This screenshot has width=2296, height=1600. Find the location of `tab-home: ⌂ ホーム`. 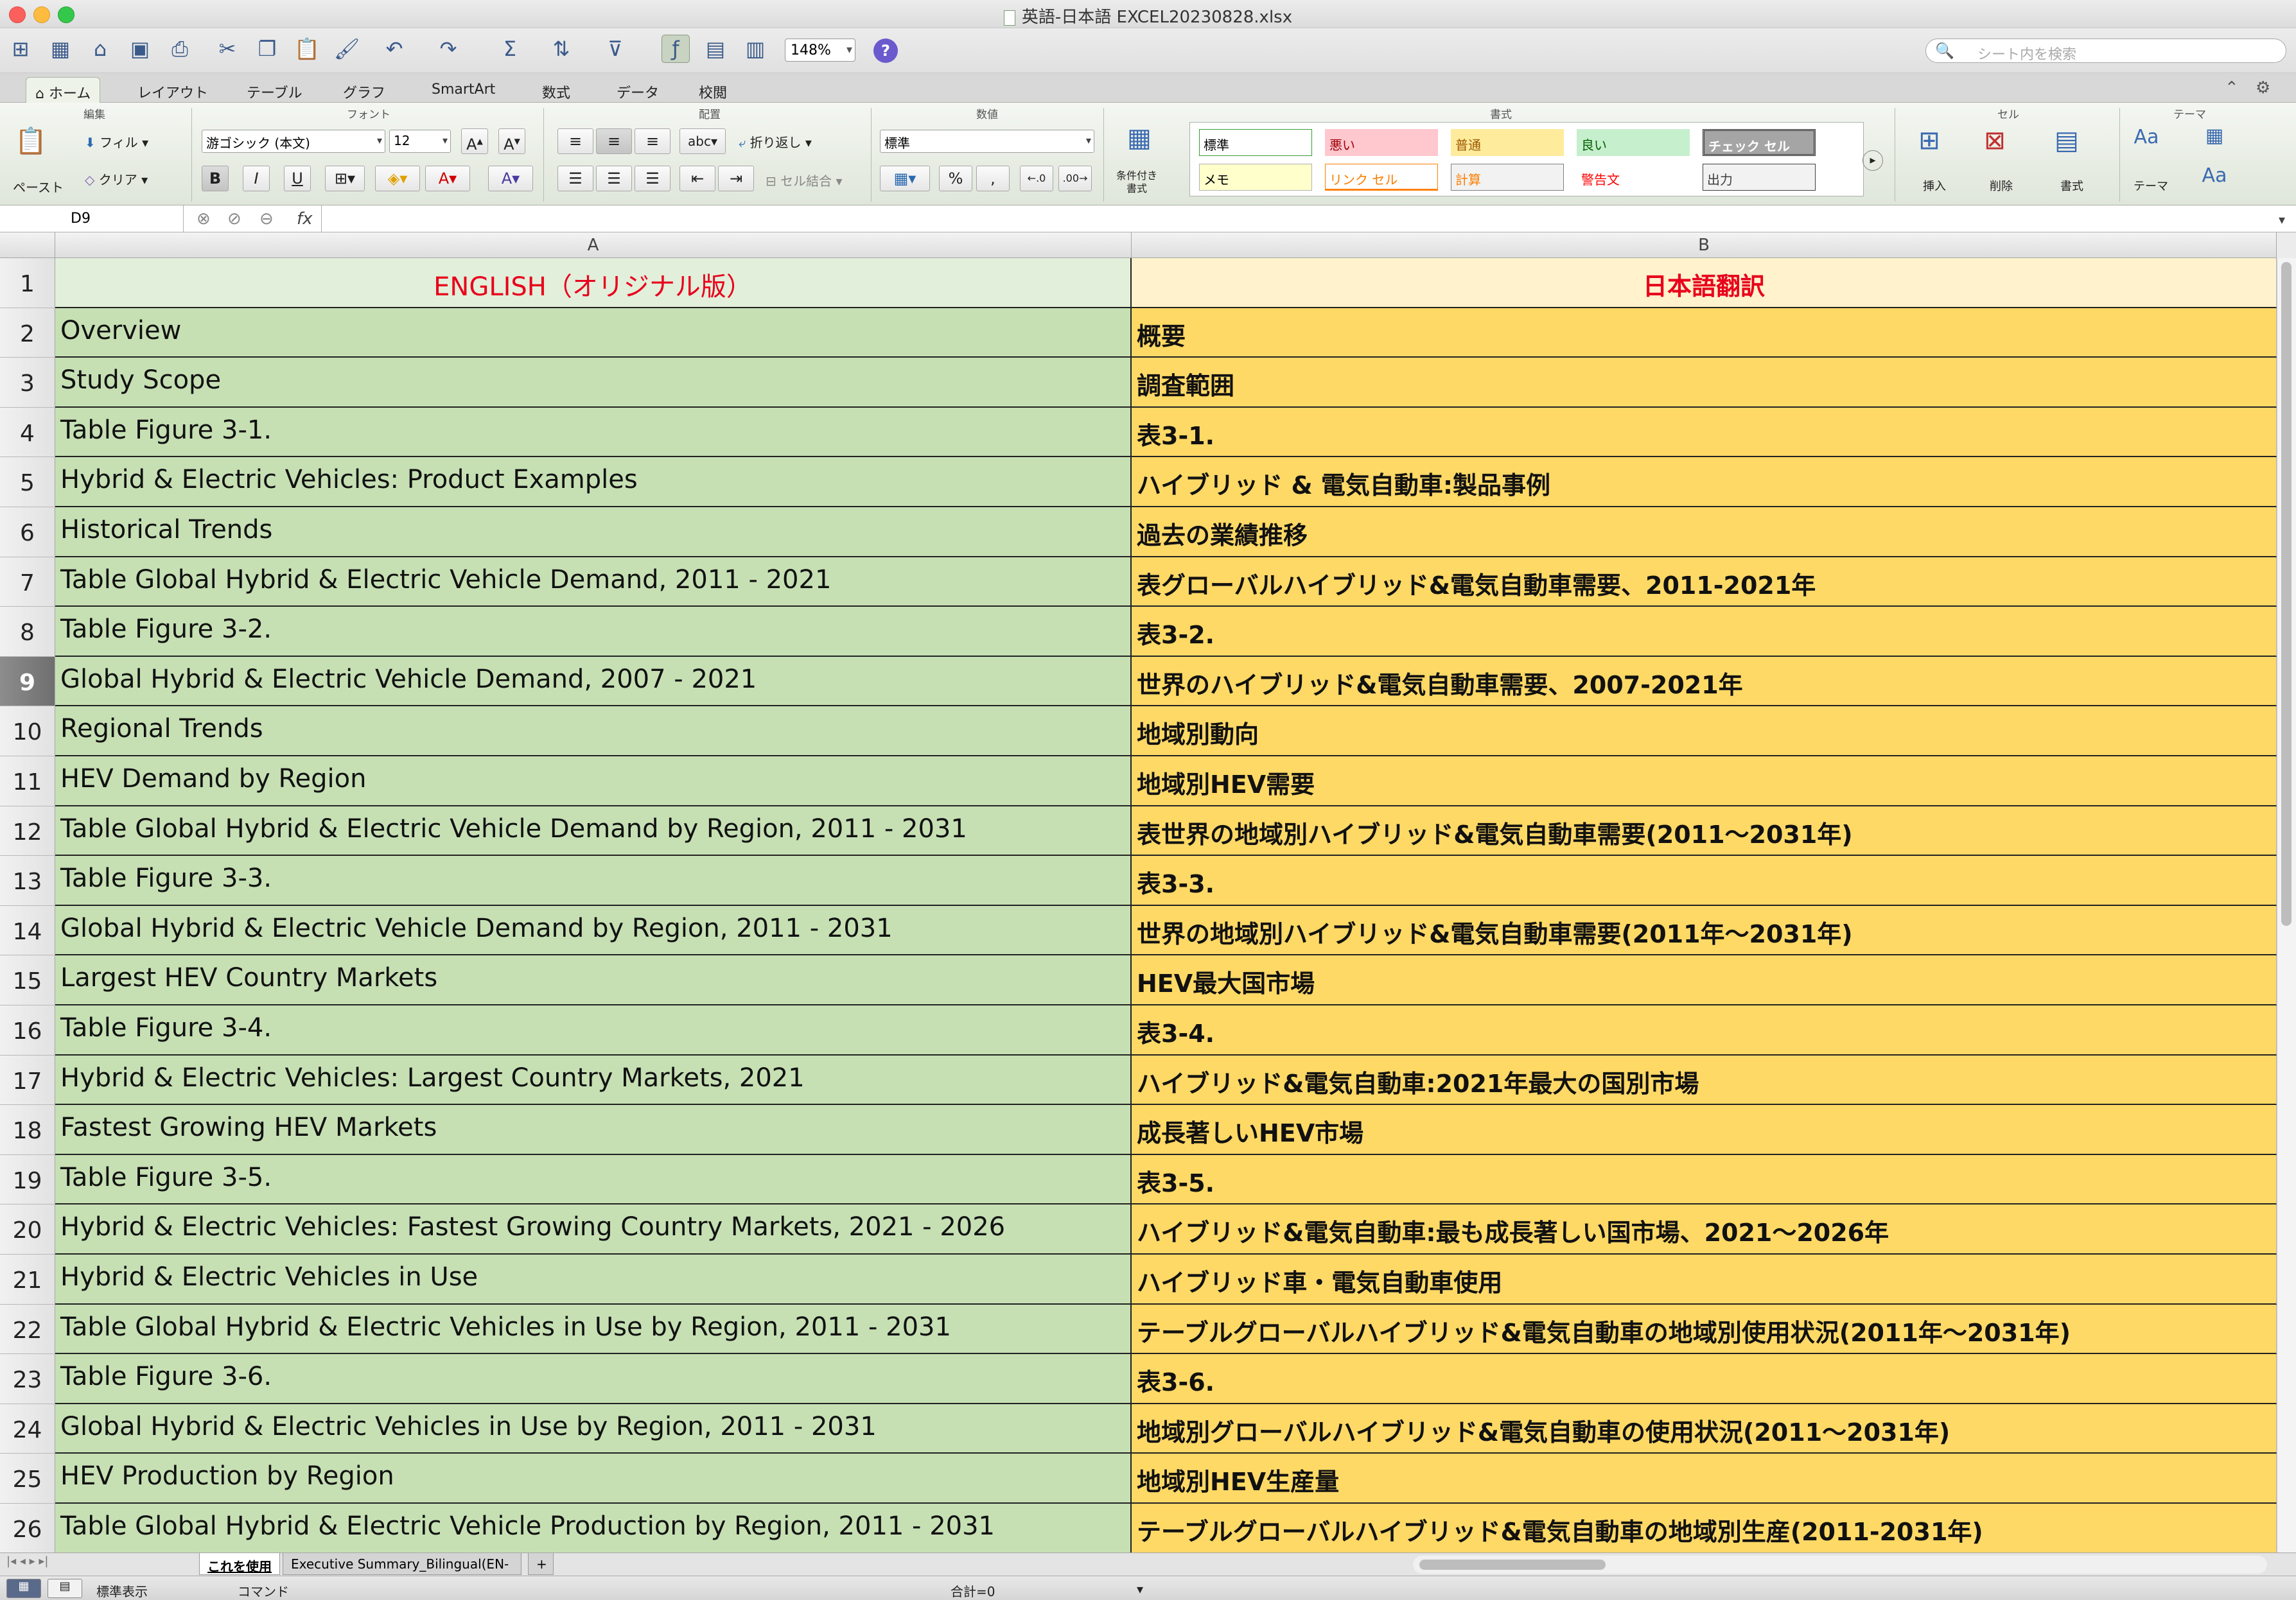

tab-home: ⌂ ホーム is located at coordinates (63, 90).